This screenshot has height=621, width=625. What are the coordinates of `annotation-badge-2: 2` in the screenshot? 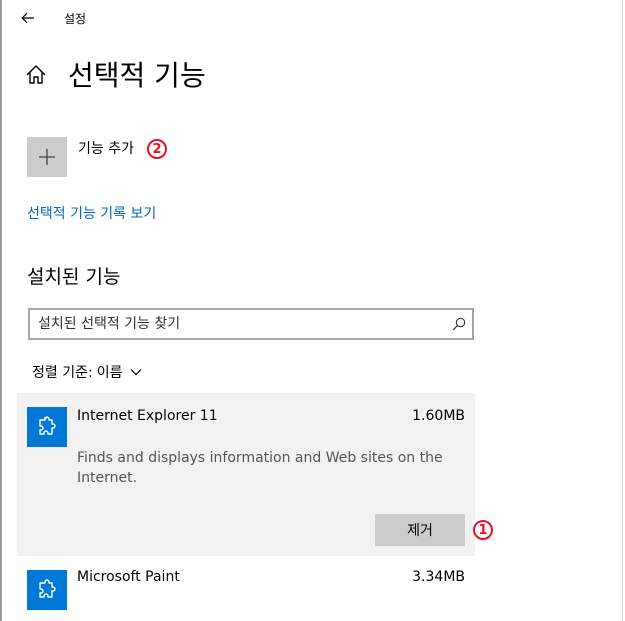 It's located at (157, 149).